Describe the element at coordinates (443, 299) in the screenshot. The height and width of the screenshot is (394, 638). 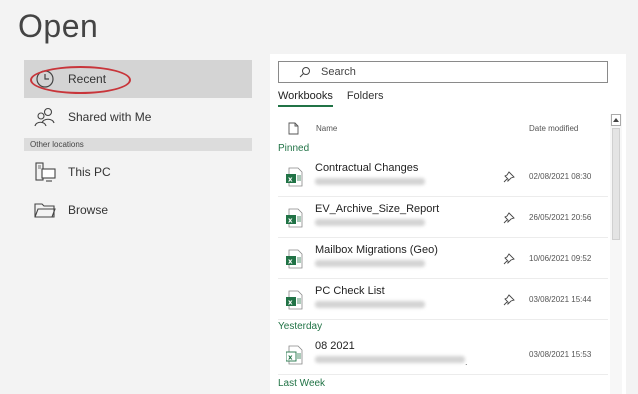
I see `file-row-pc-check-list: x PC Check List 03/08/2021 15:44` at that location.